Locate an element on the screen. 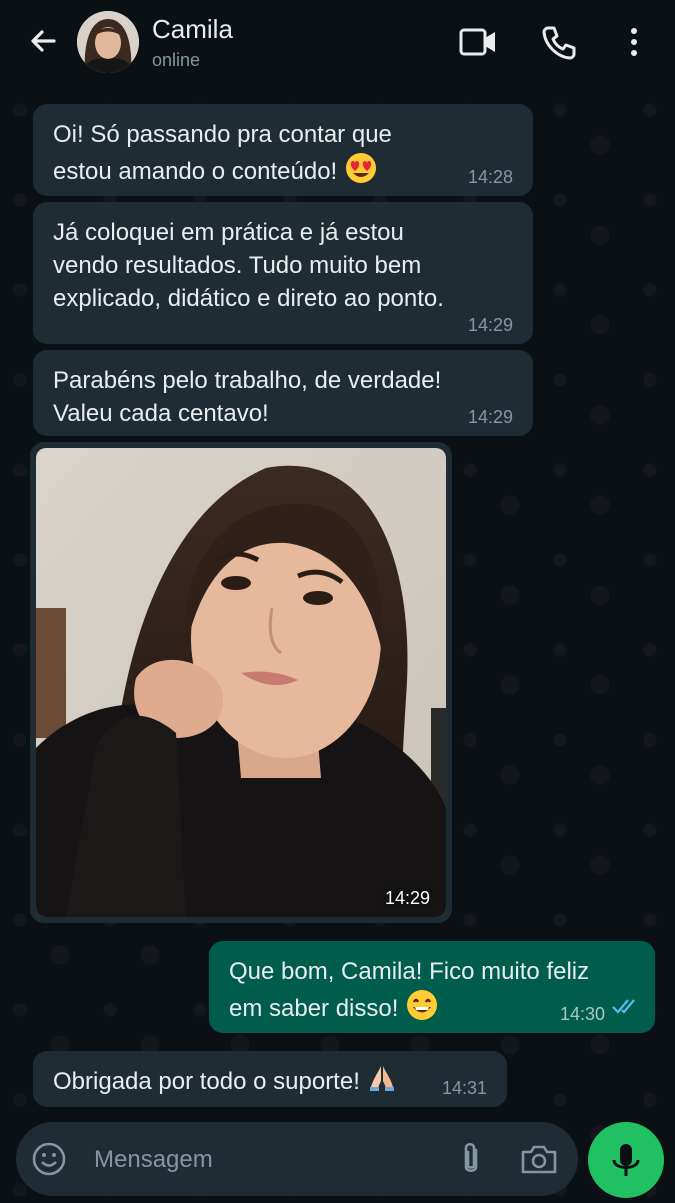  back-arrow-icon is located at coordinates (44, 42).